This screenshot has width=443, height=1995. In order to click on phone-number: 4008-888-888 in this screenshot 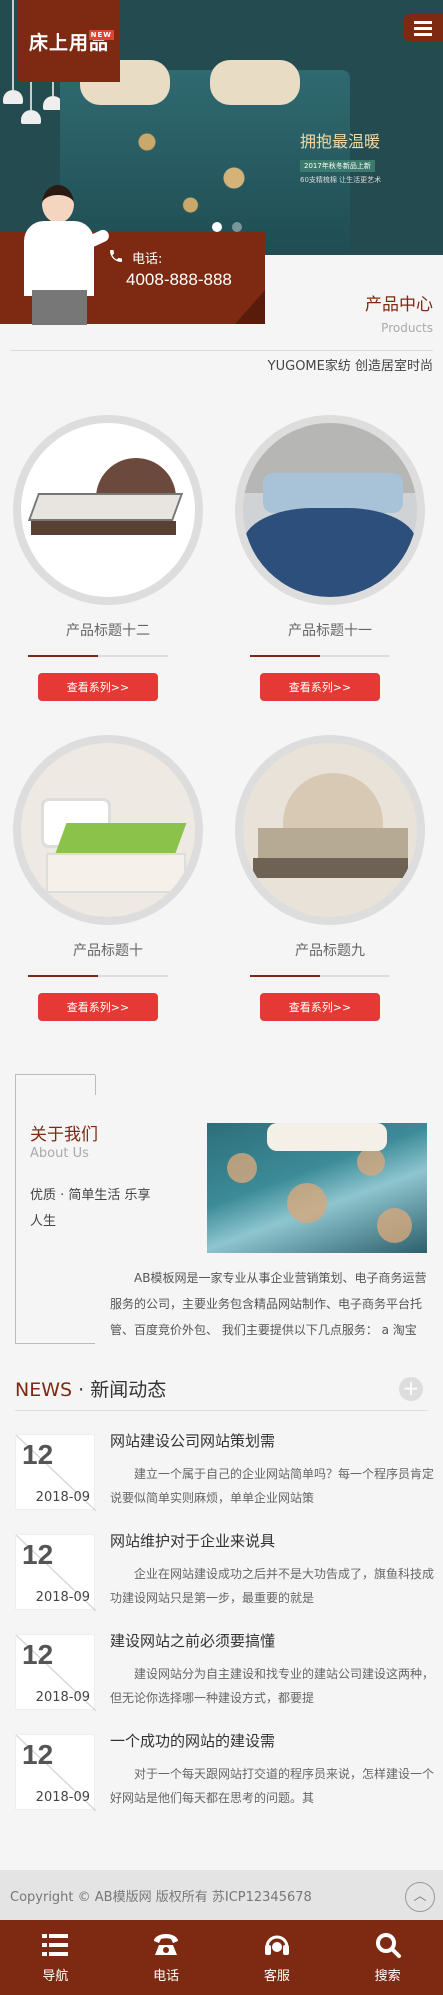, I will do `click(179, 280)`.